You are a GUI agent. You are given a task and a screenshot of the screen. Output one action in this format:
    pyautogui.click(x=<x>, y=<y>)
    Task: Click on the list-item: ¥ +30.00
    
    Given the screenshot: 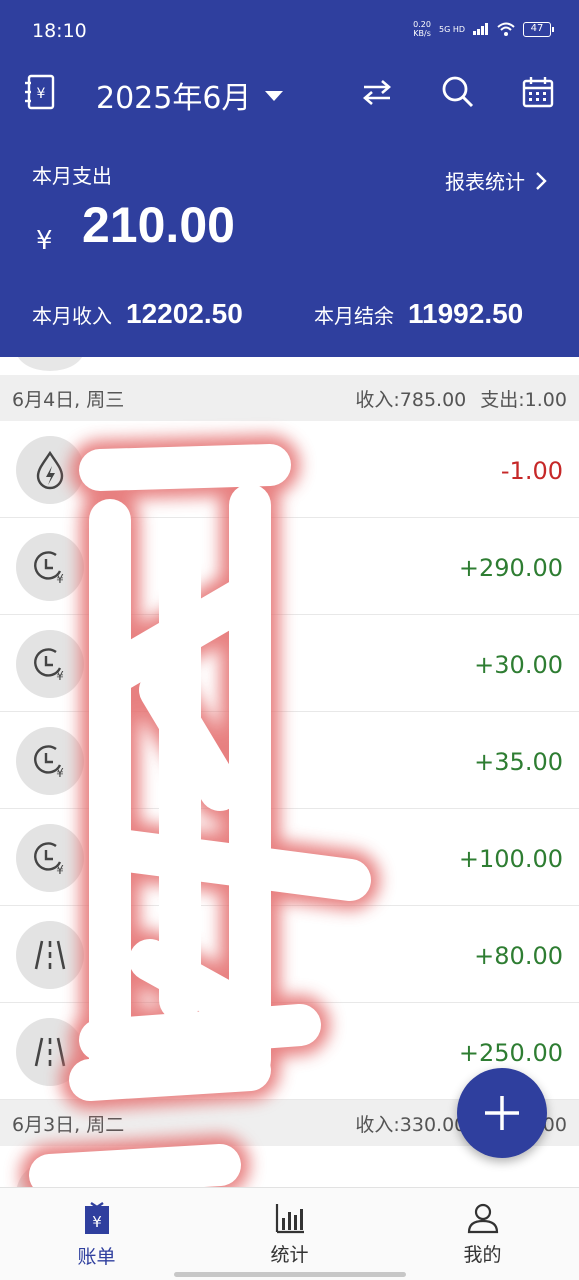 What is the action you would take?
    pyautogui.click(x=289, y=663)
    